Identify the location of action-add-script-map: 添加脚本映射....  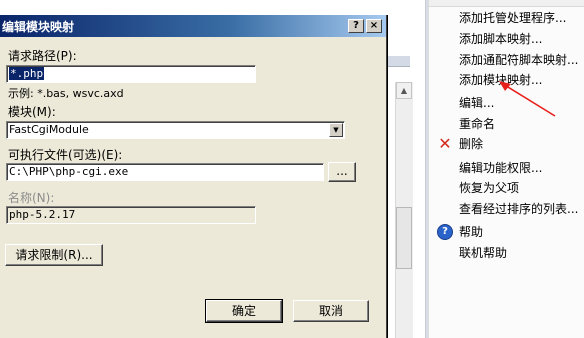
(500, 39).